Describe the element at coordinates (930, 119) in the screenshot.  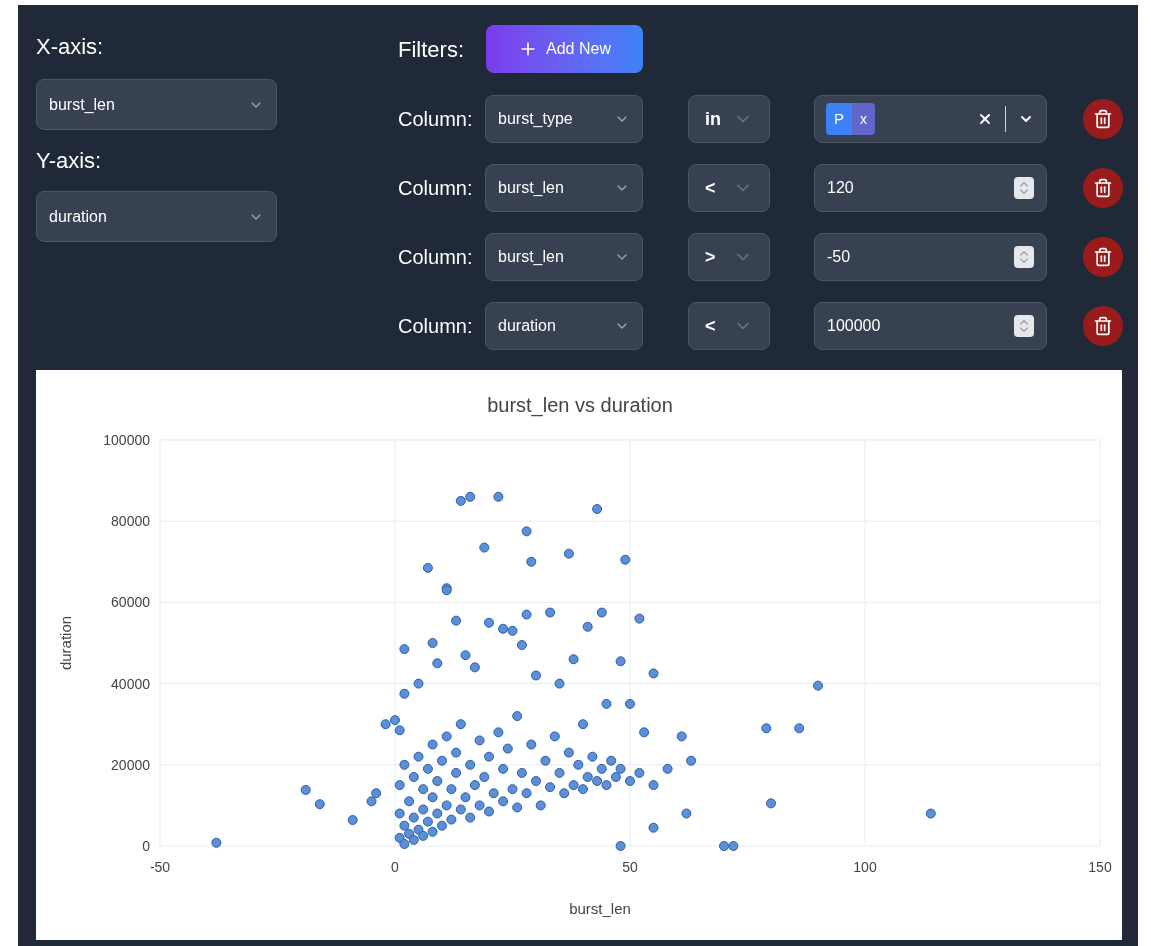
I see `multi-select-field: P x` at that location.